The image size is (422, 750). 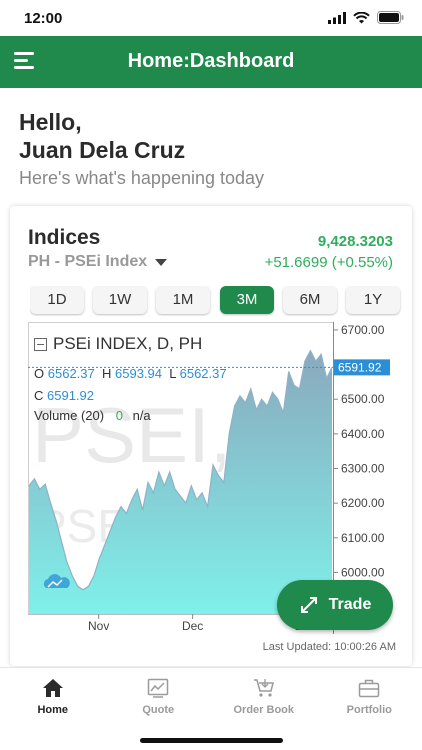 I want to click on index-selector: PH - PSEi Index, so click(x=98, y=262).